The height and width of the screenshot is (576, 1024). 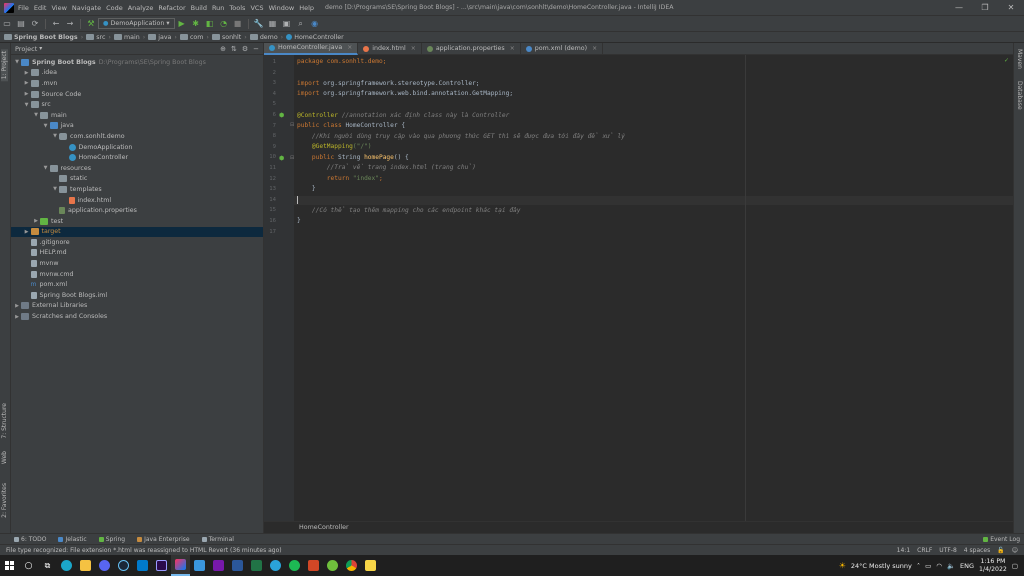 What do you see at coordinates (903, 550) in the screenshot?
I see `caret-position: 14:1` at bounding box center [903, 550].